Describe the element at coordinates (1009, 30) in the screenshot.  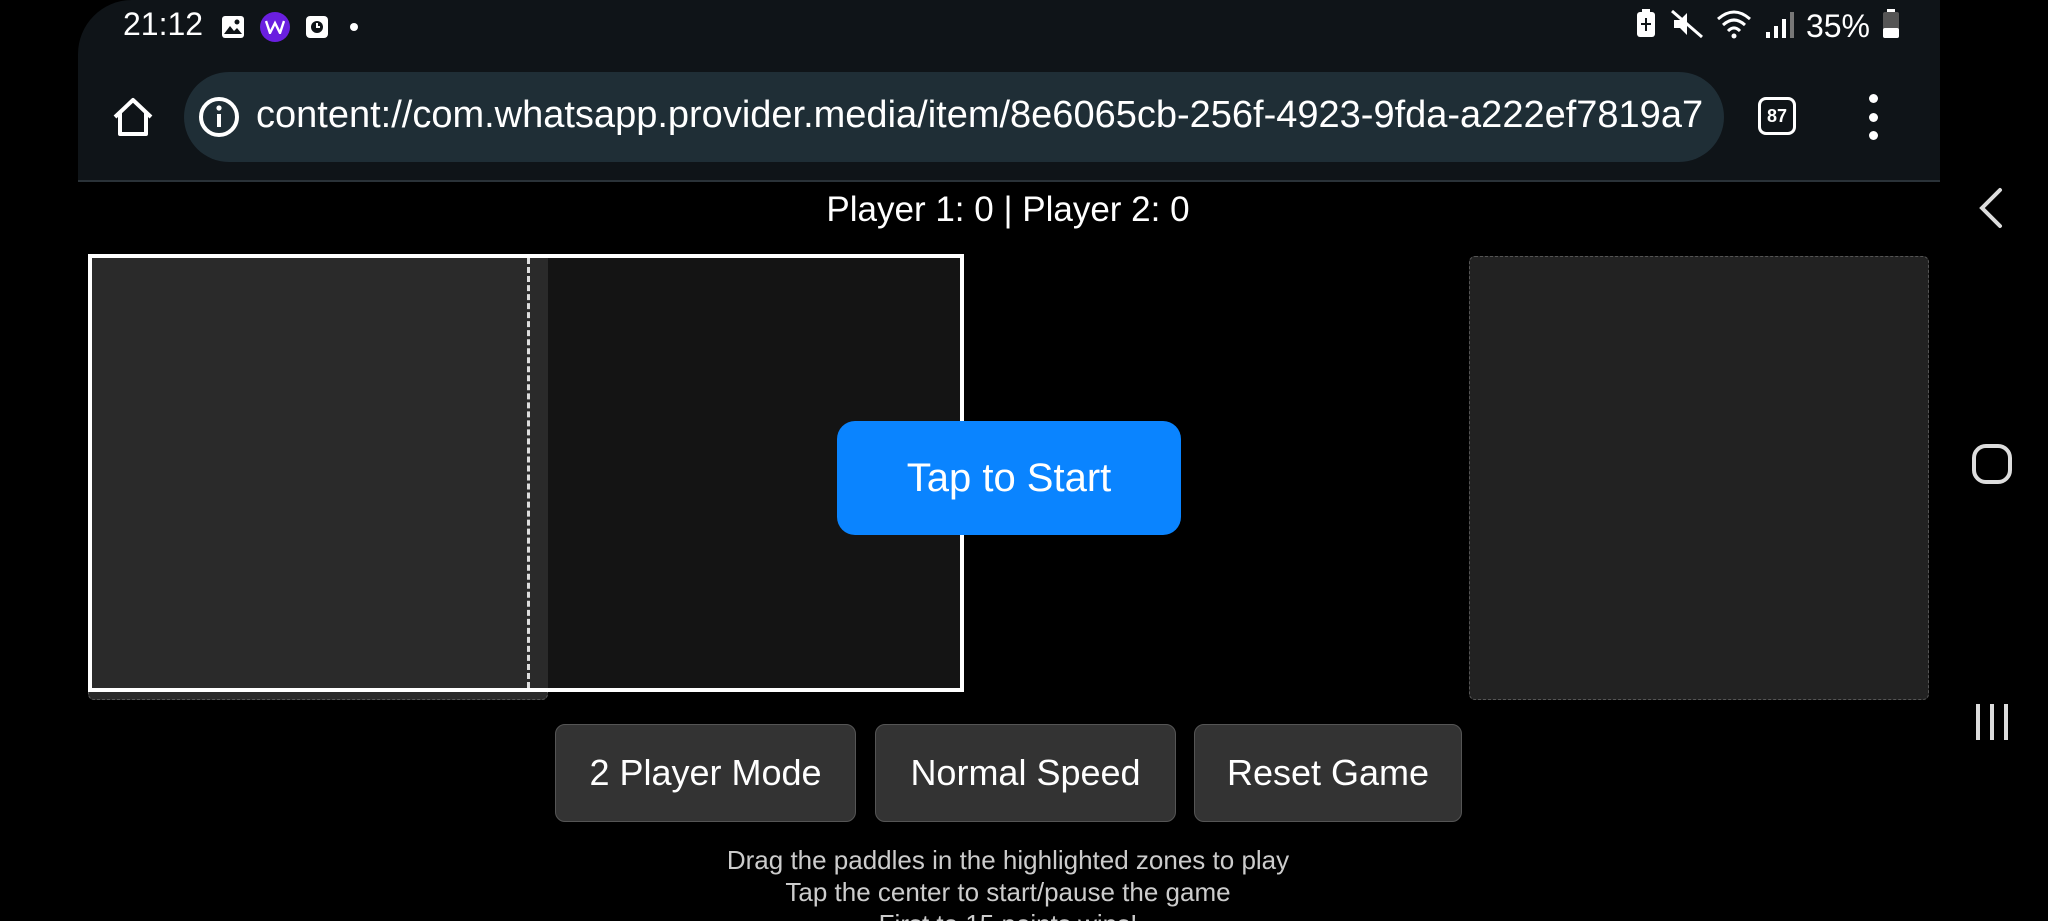
I see `status-bar: 21:12 35%` at that location.